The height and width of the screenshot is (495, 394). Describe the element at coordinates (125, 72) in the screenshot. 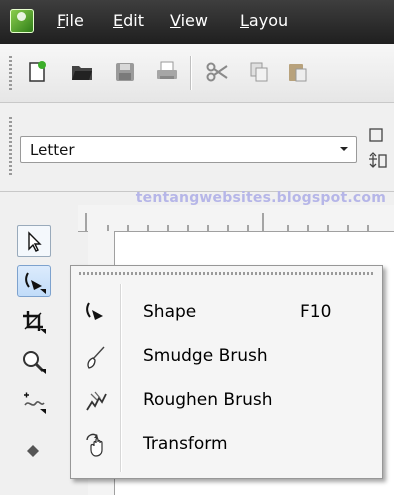

I see `save-icon` at that location.